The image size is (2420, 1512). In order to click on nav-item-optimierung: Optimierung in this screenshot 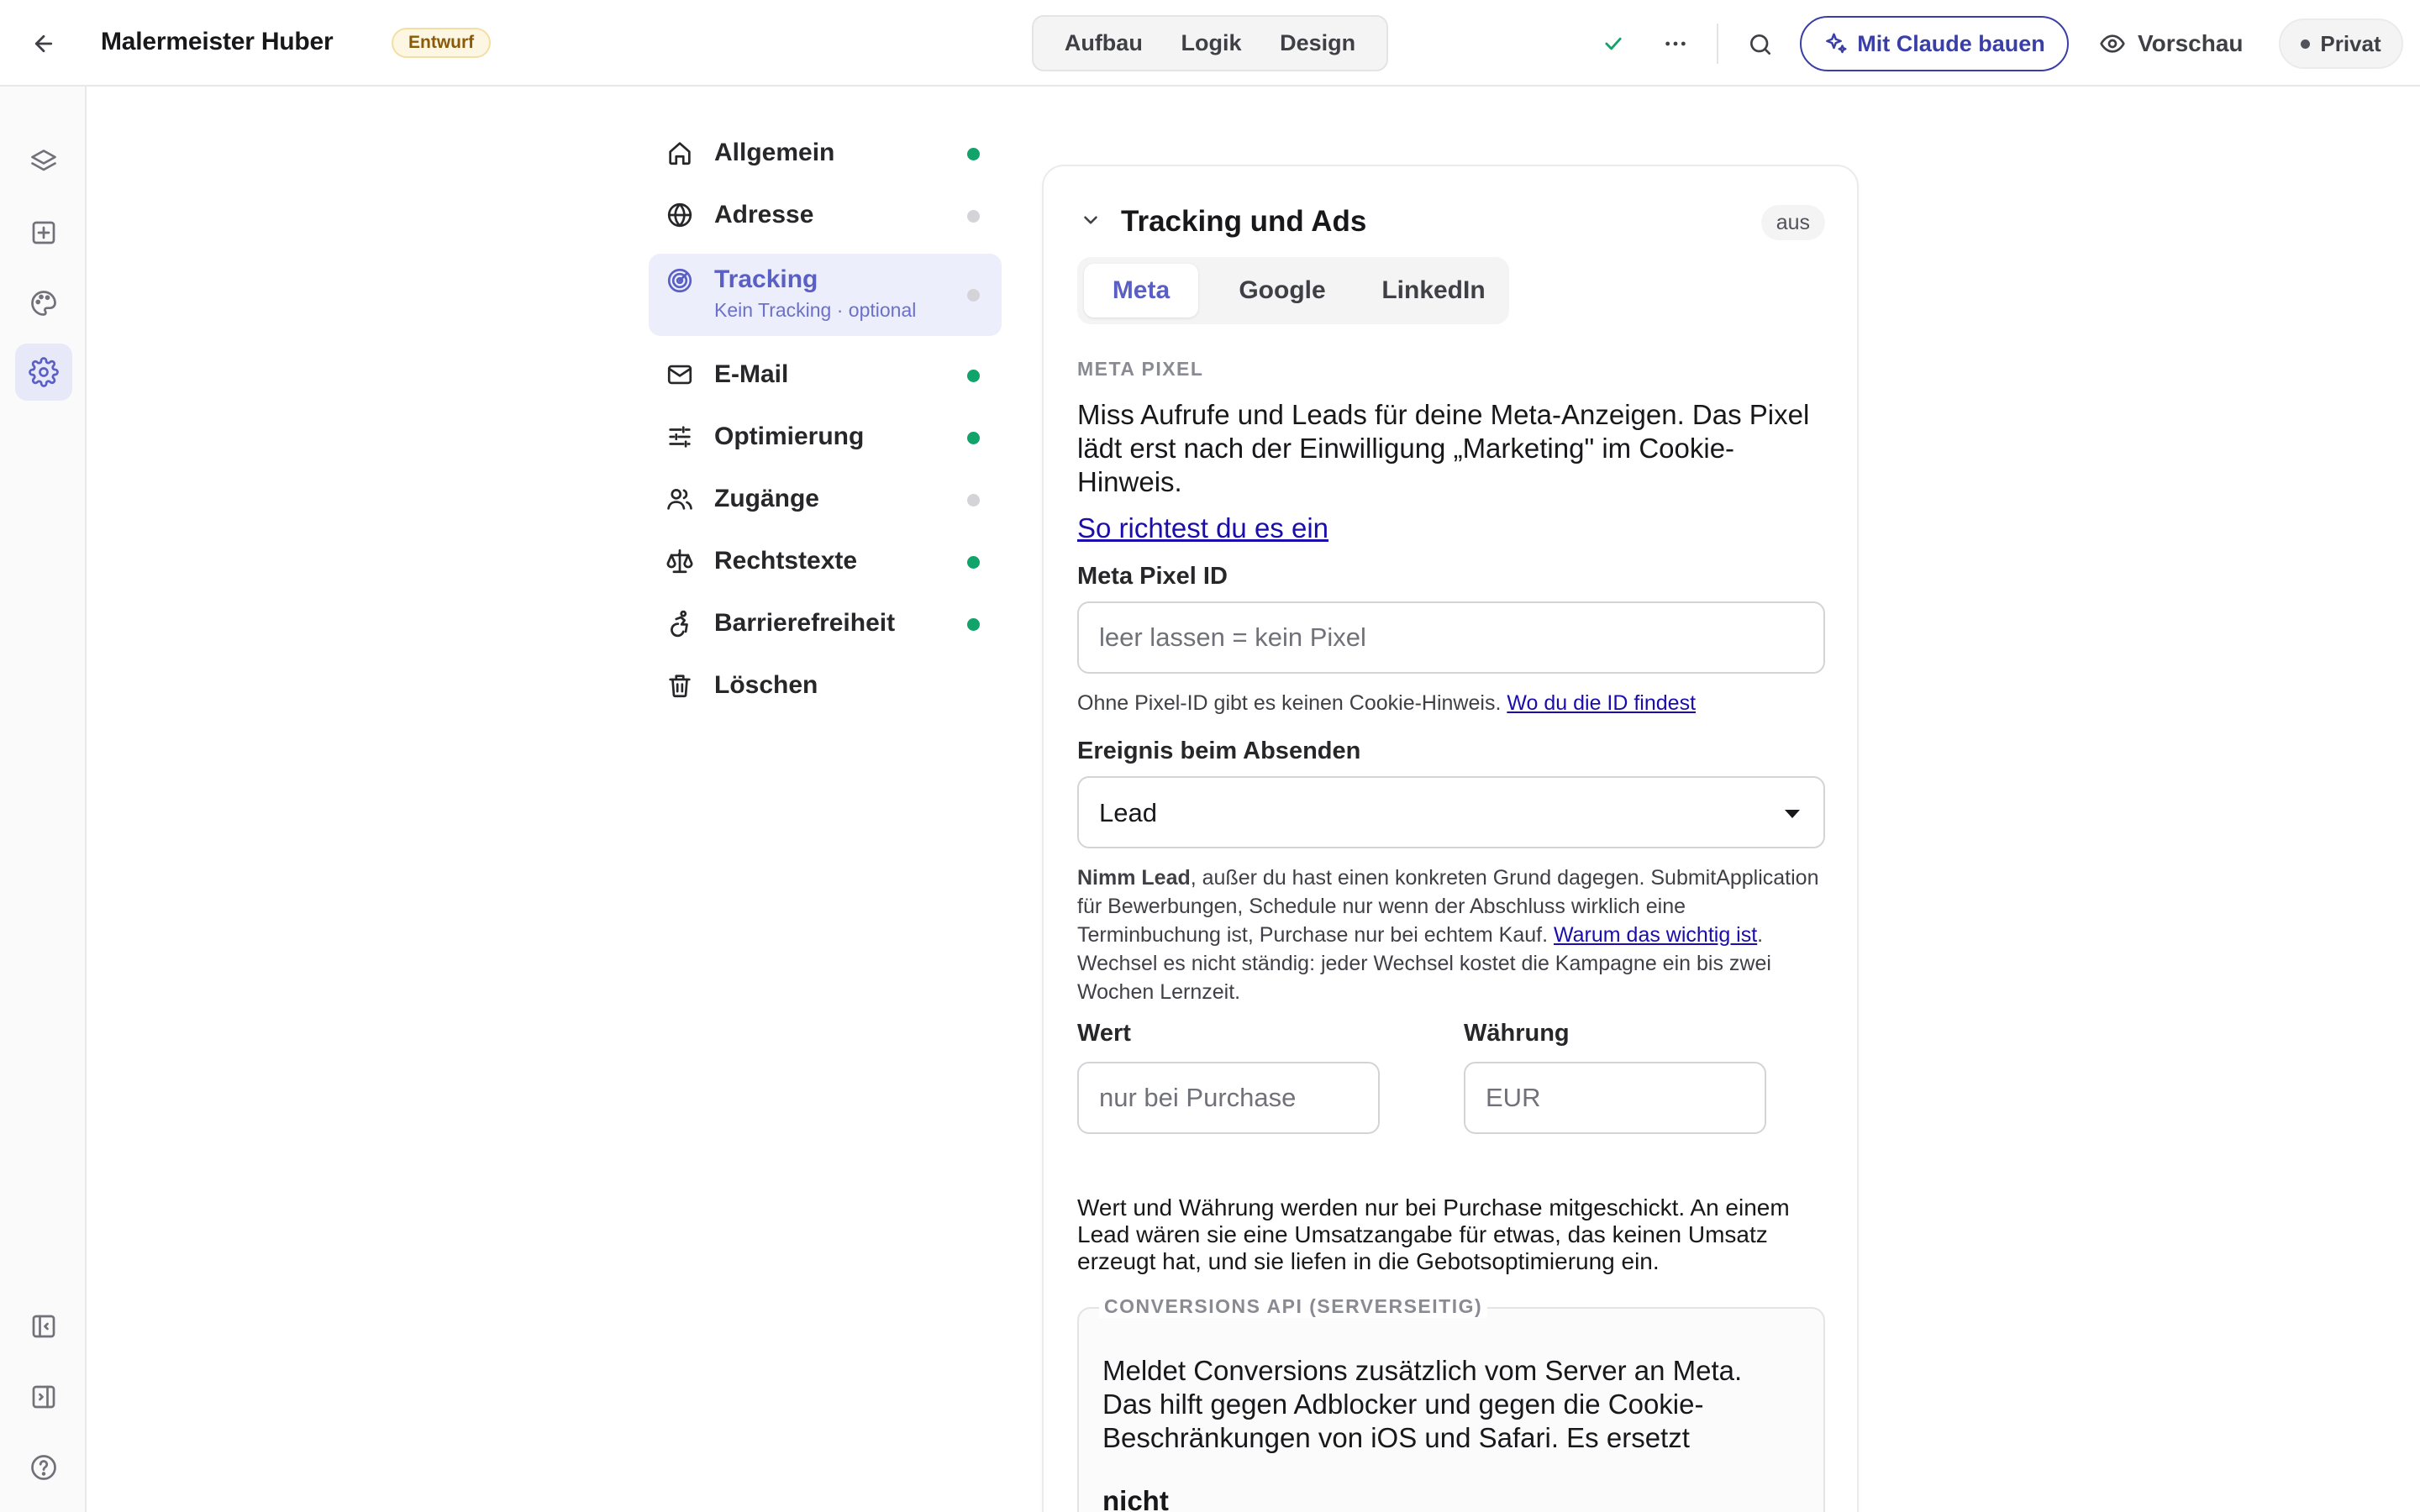, I will do `click(825, 437)`.